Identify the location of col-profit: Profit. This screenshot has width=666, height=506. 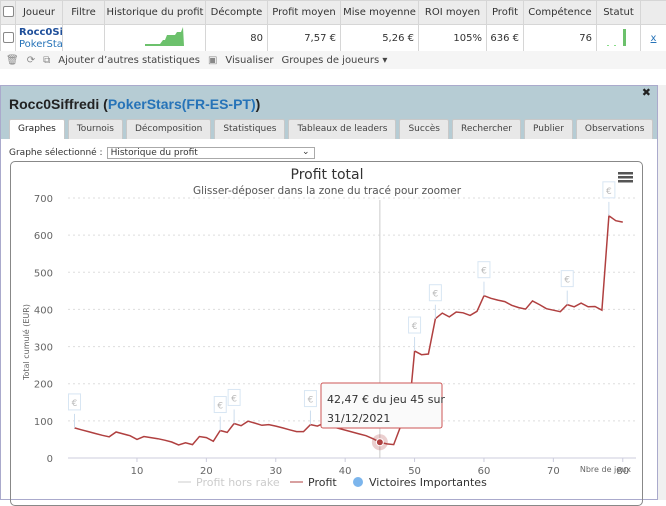
(505, 13).